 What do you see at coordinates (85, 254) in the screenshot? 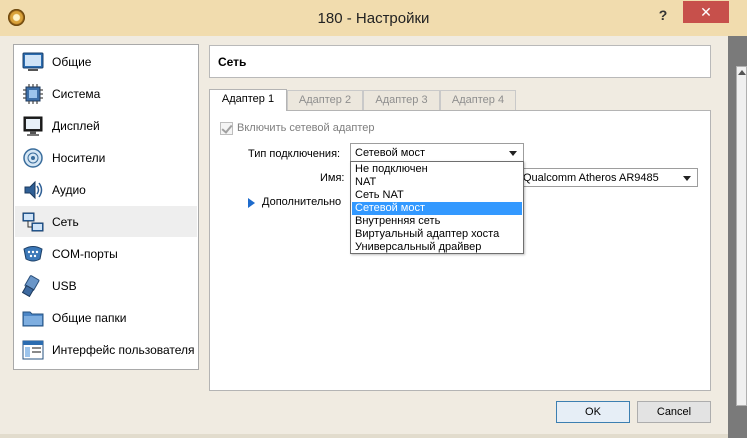
I see `sidebar-item-label: COM-порты` at bounding box center [85, 254].